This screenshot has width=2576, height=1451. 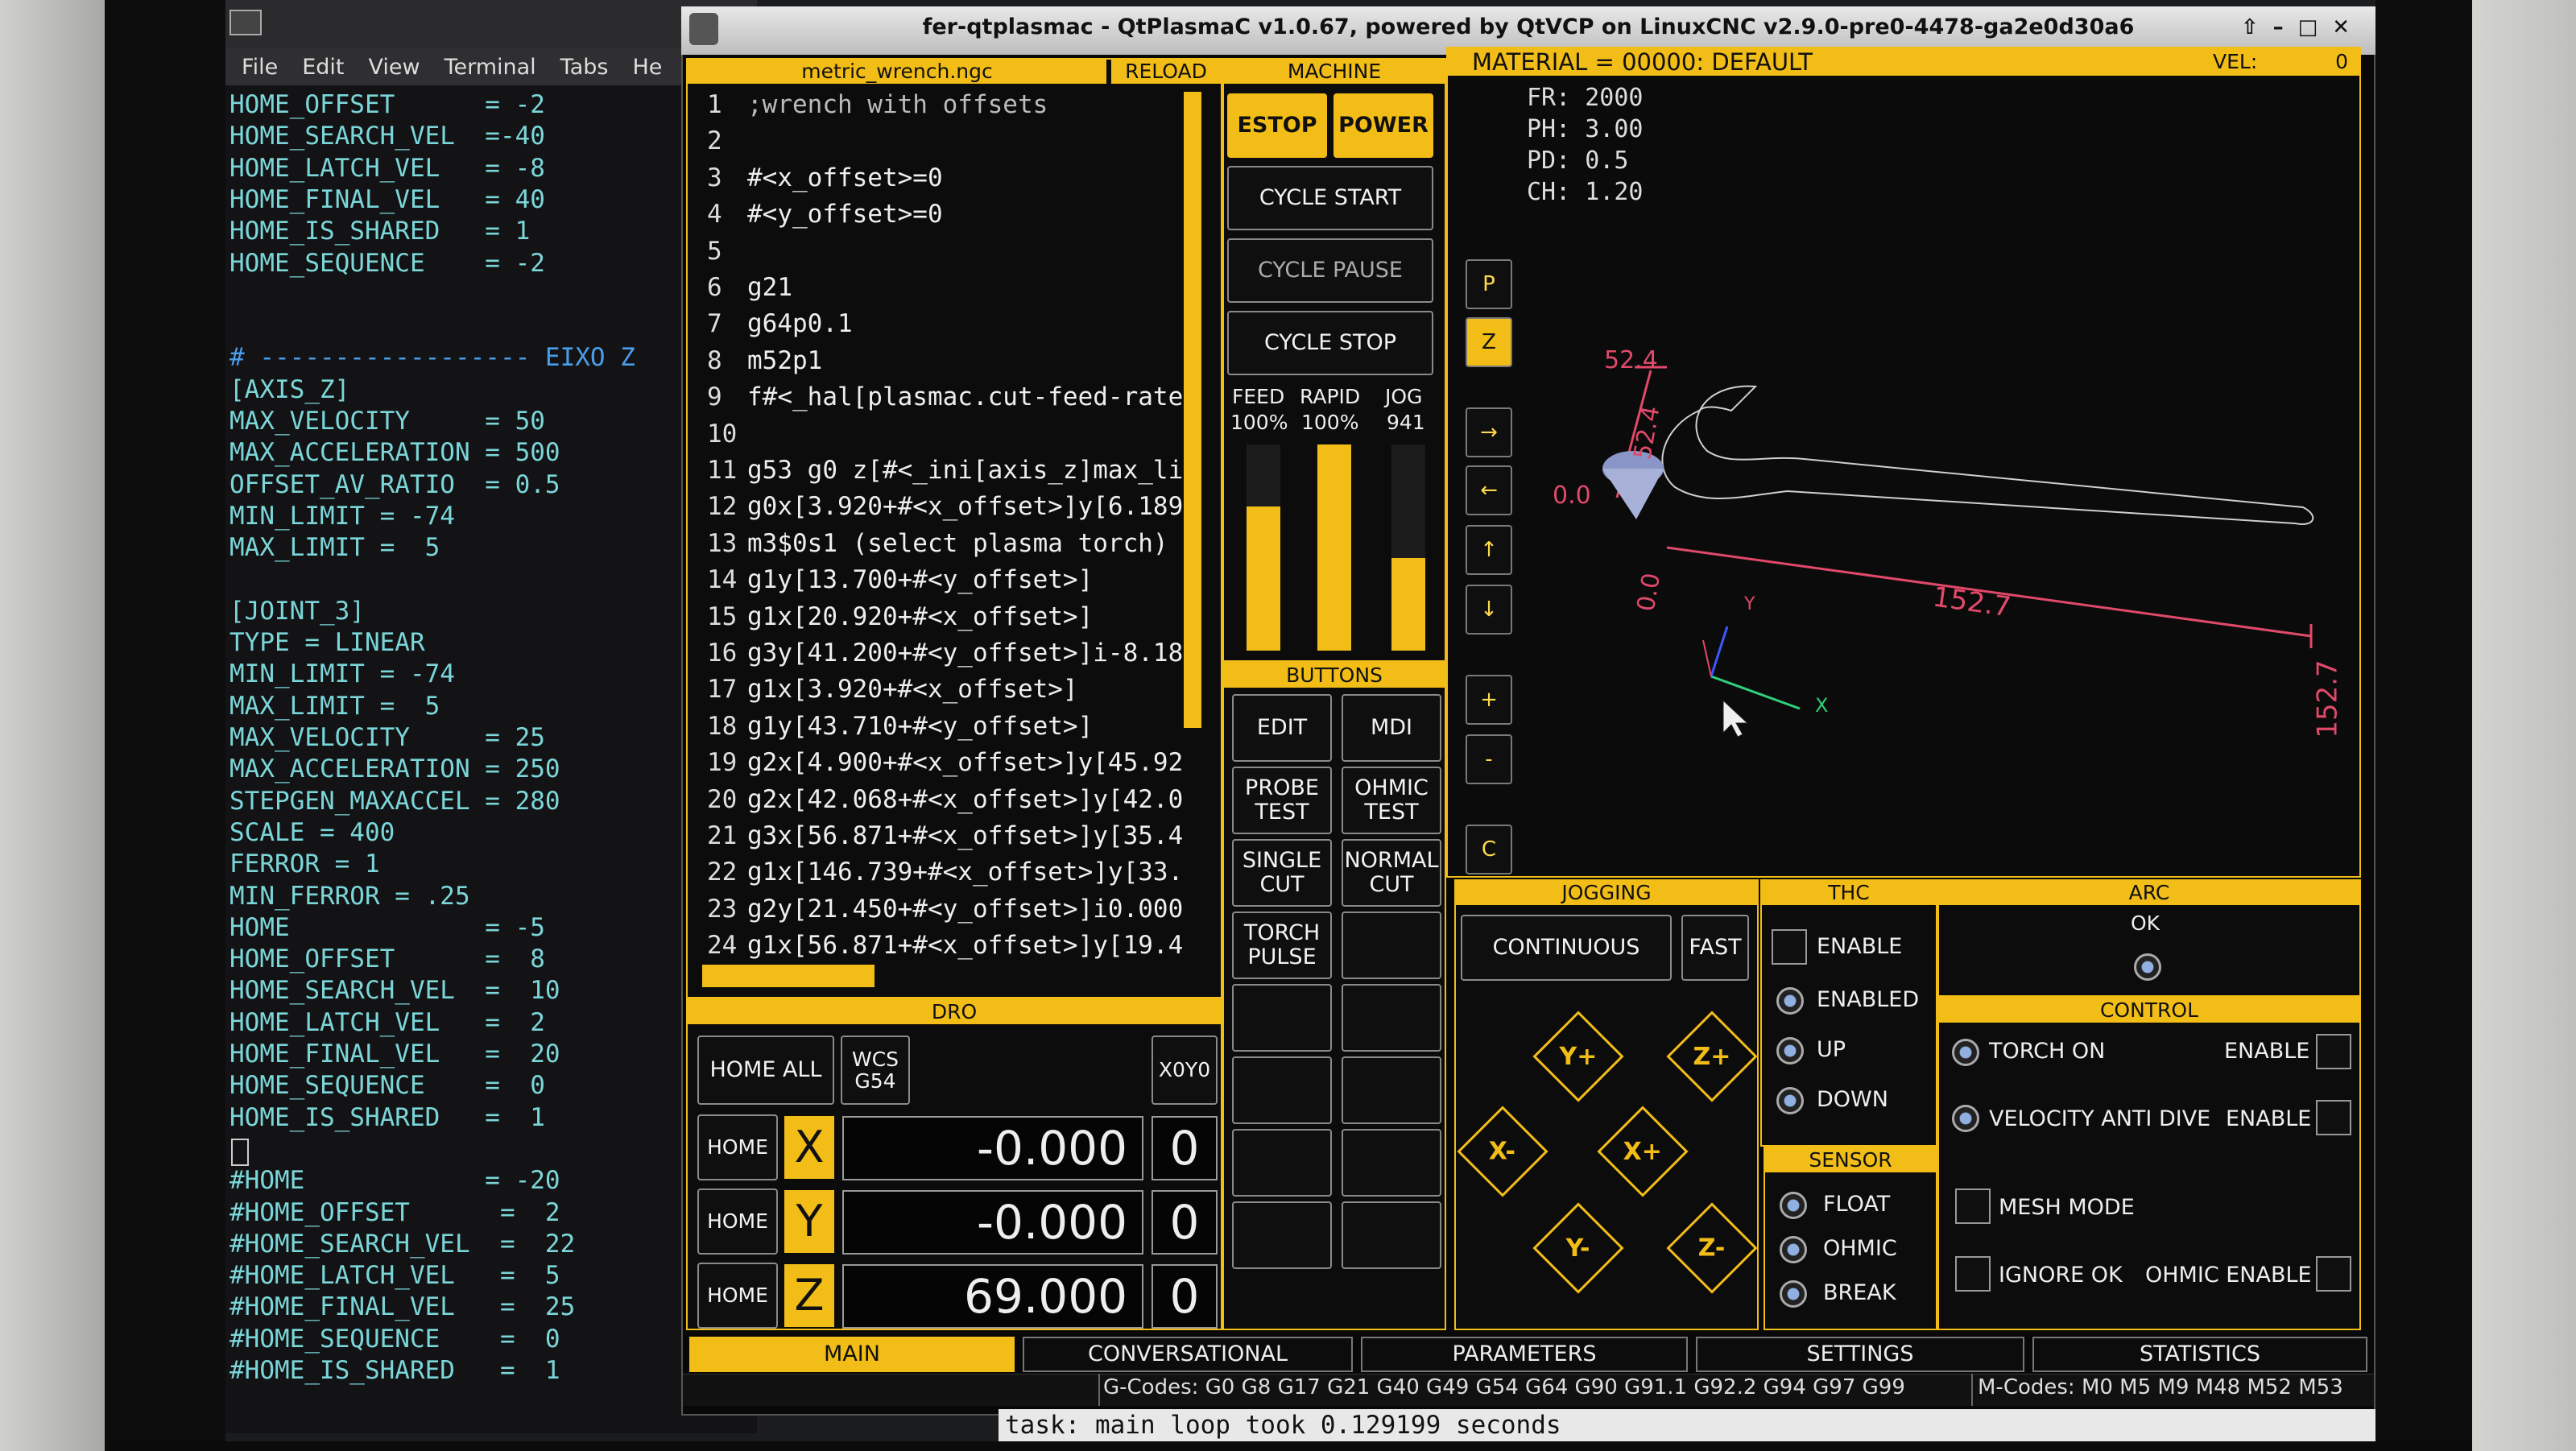 What do you see at coordinates (1188, 1354) in the screenshot?
I see `tab-conversational: CONVERSATIONAL` at bounding box center [1188, 1354].